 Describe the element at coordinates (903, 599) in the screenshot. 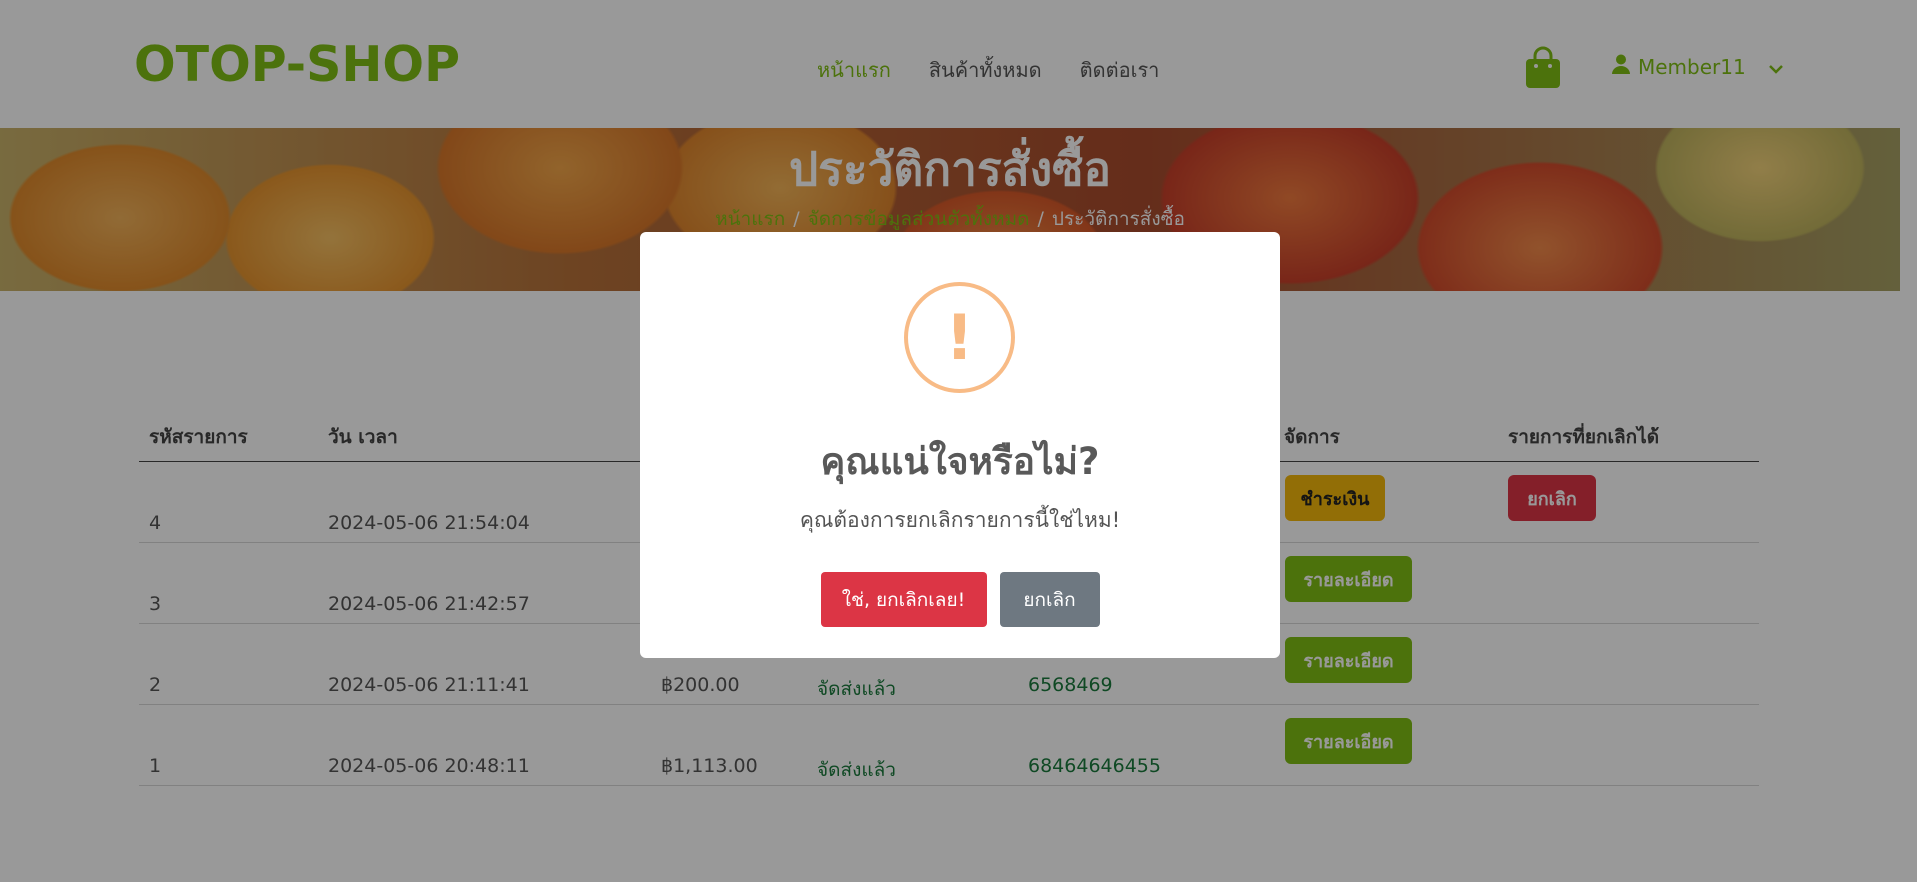

I see `confirm-cancel-button: ใช่, ยกเลิกเลย!` at that location.